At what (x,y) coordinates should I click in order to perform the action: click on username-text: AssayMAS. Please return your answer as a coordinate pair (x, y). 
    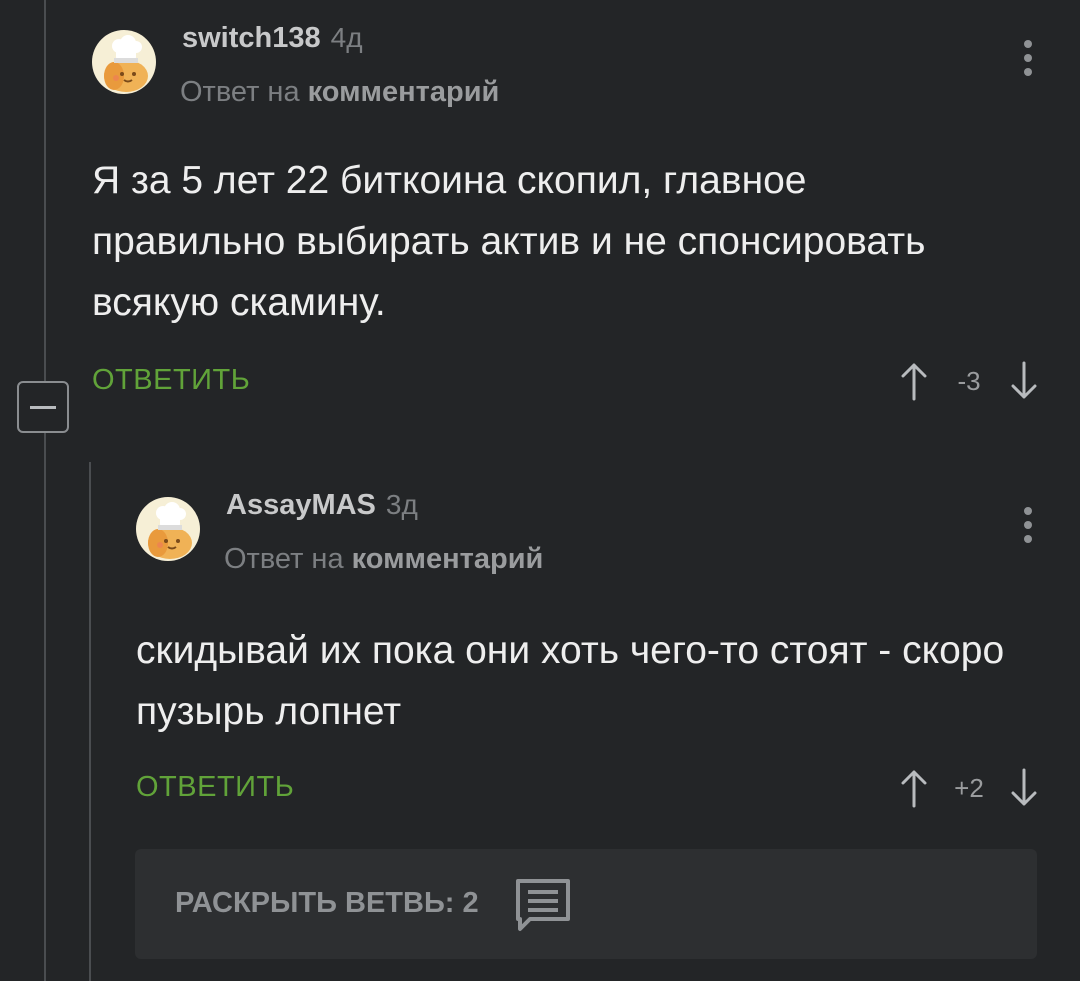
    Looking at the image, I should click on (301, 505).